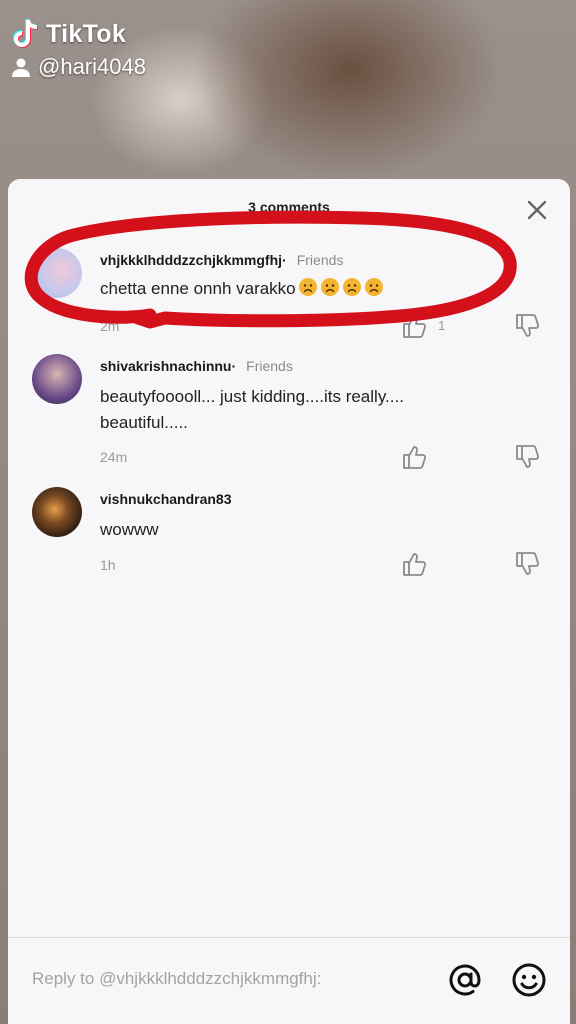  I want to click on tiktok-watermark: TikTok @hari4048, so click(78, 48).